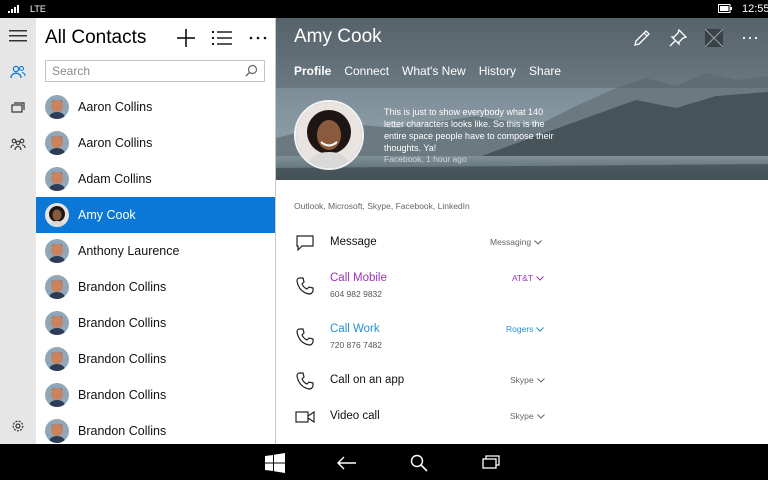 The width and height of the screenshot is (768, 480). I want to click on plus-icon, so click(186, 38).